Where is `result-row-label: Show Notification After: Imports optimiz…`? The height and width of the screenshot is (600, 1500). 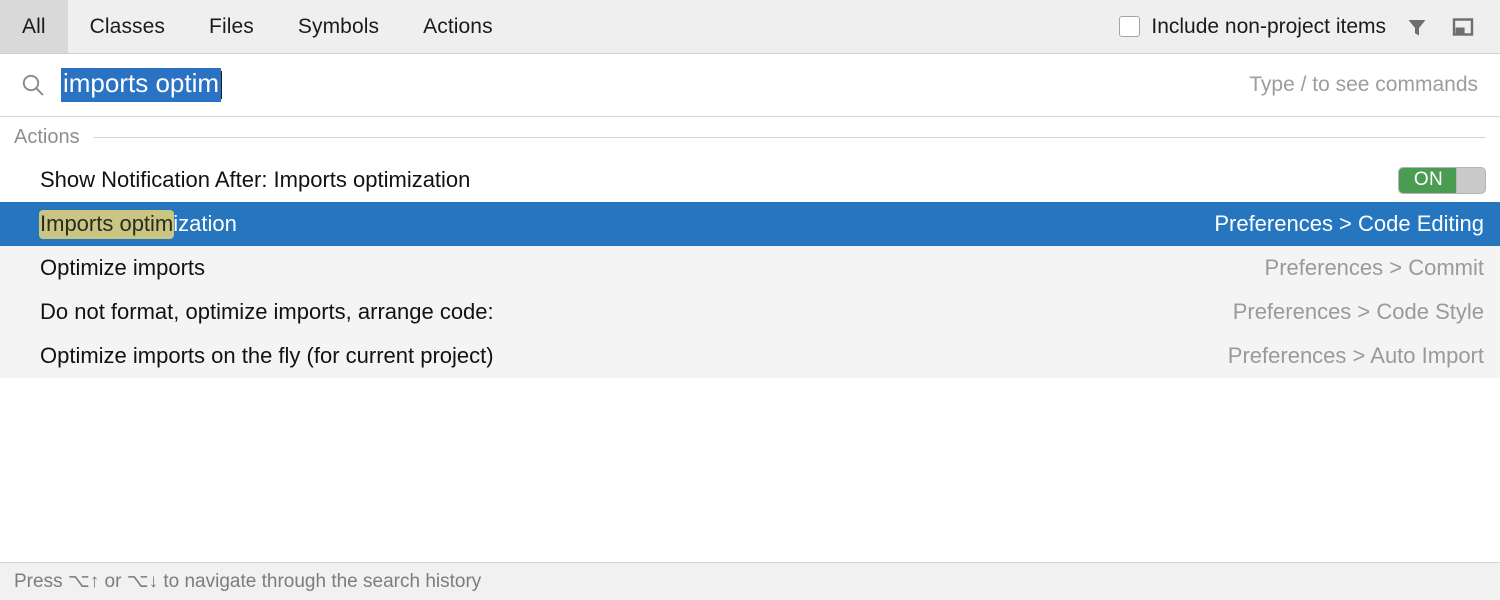 result-row-label: Show Notification After: Imports optimiz… is located at coordinates (255, 179).